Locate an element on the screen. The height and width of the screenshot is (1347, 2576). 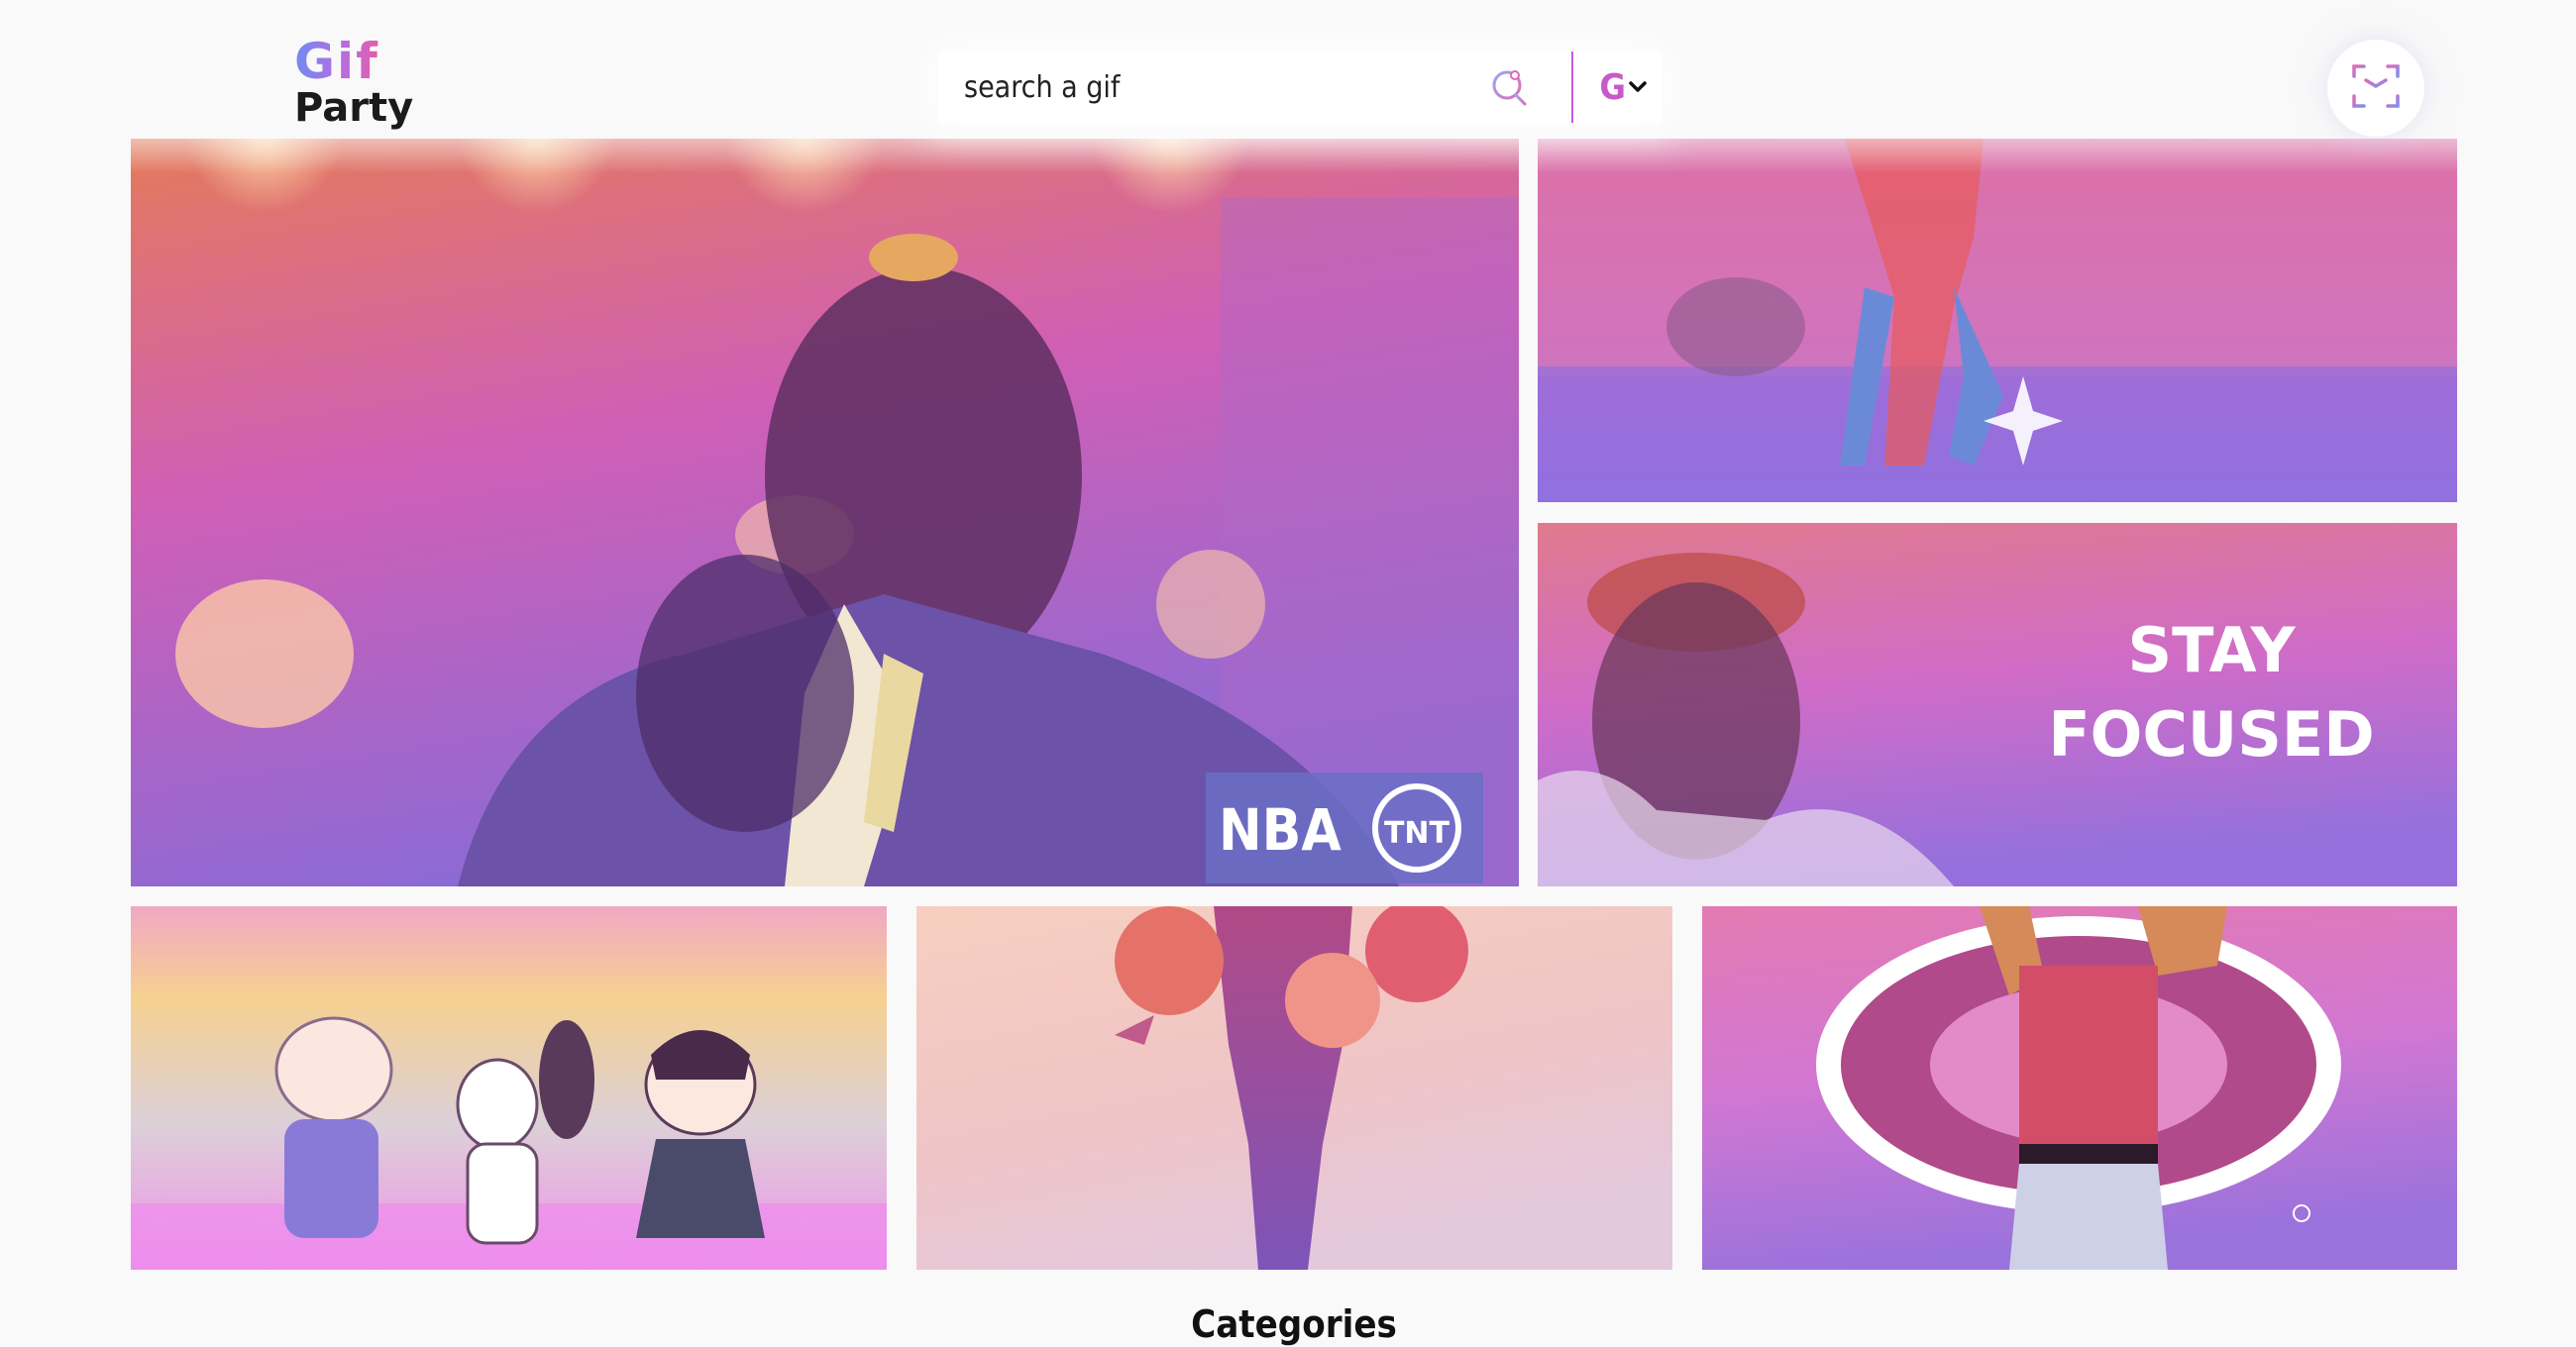
gif-image-georgia-mascot is located at coordinates (2079, 1088).